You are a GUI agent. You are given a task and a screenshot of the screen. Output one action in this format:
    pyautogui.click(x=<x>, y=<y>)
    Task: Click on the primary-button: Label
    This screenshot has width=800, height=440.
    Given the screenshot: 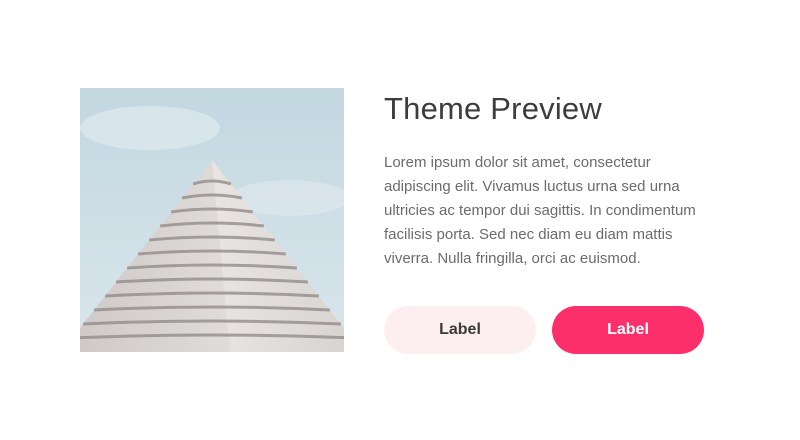 What is the action you would take?
    pyautogui.click(x=628, y=330)
    